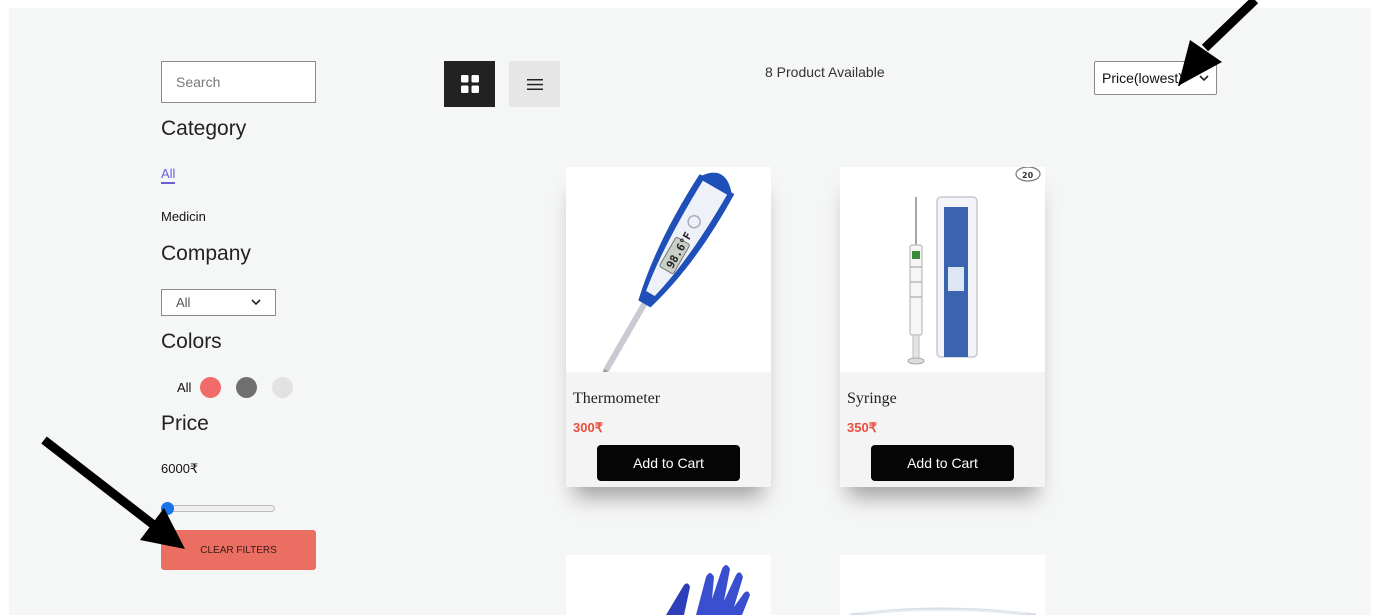 The height and width of the screenshot is (615, 1375). I want to click on product-name: Syringe, so click(872, 399).